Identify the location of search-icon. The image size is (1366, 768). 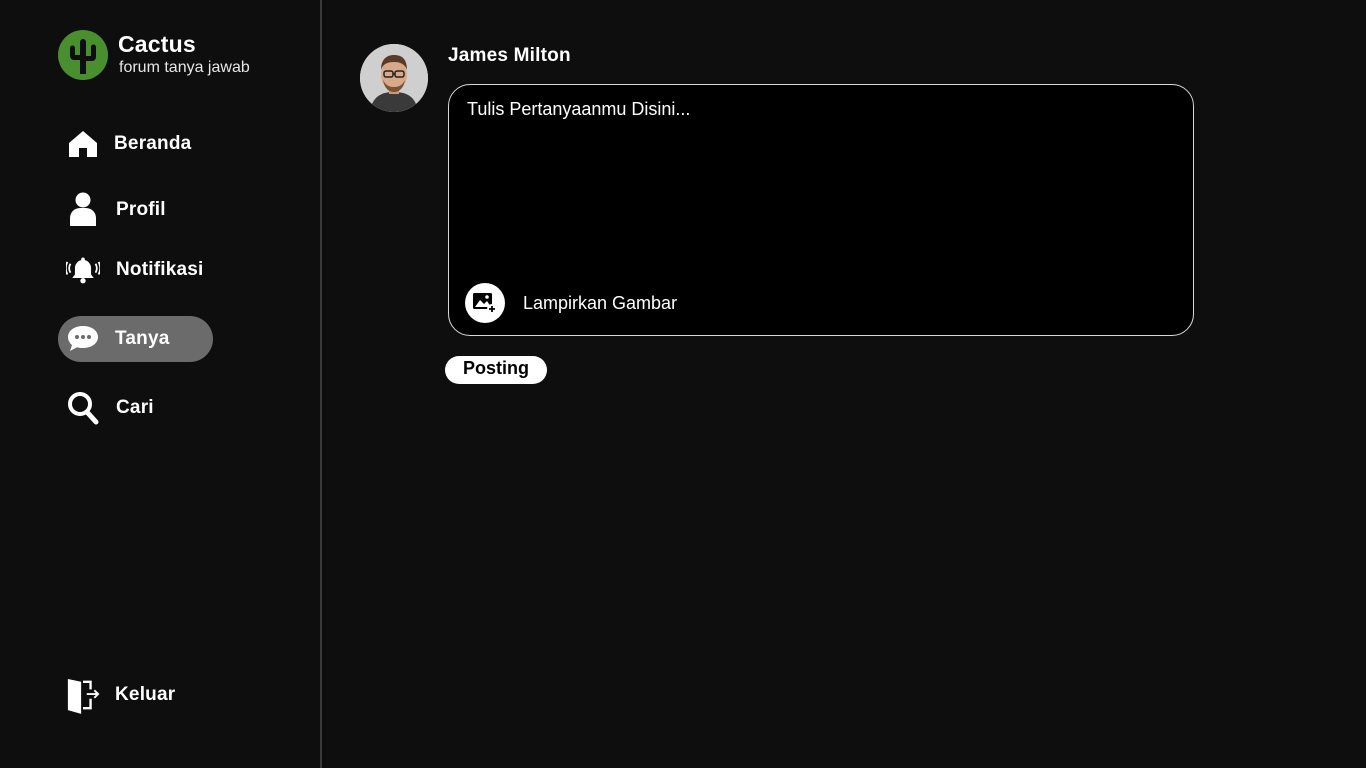
(83, 408).